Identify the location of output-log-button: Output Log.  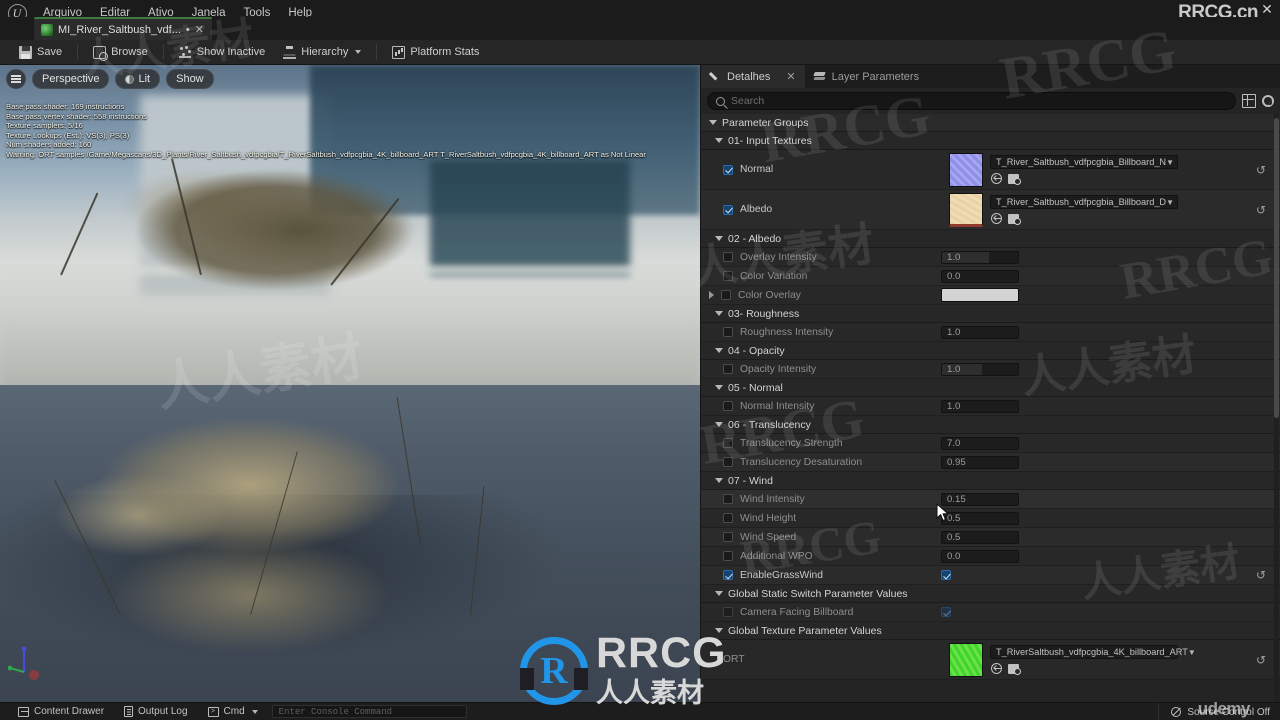
(155, 711).